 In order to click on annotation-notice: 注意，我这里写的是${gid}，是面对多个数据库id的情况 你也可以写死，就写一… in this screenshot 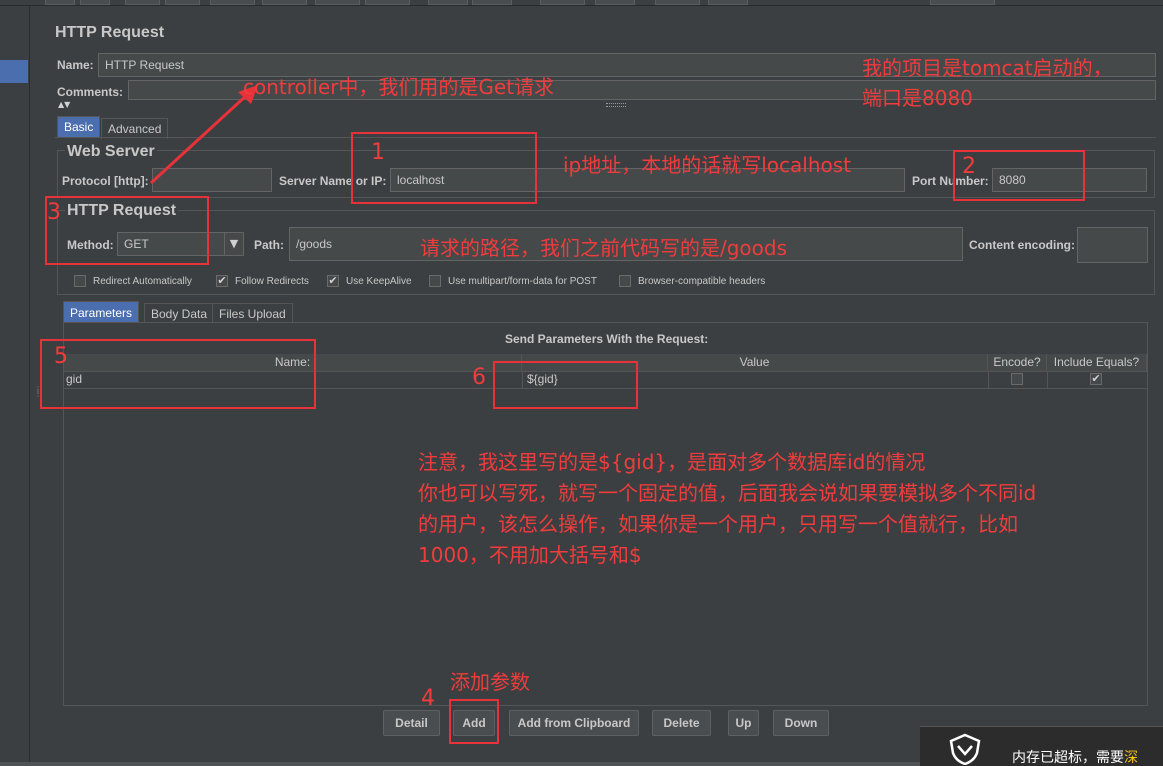, I will do `click(727, 509)`.